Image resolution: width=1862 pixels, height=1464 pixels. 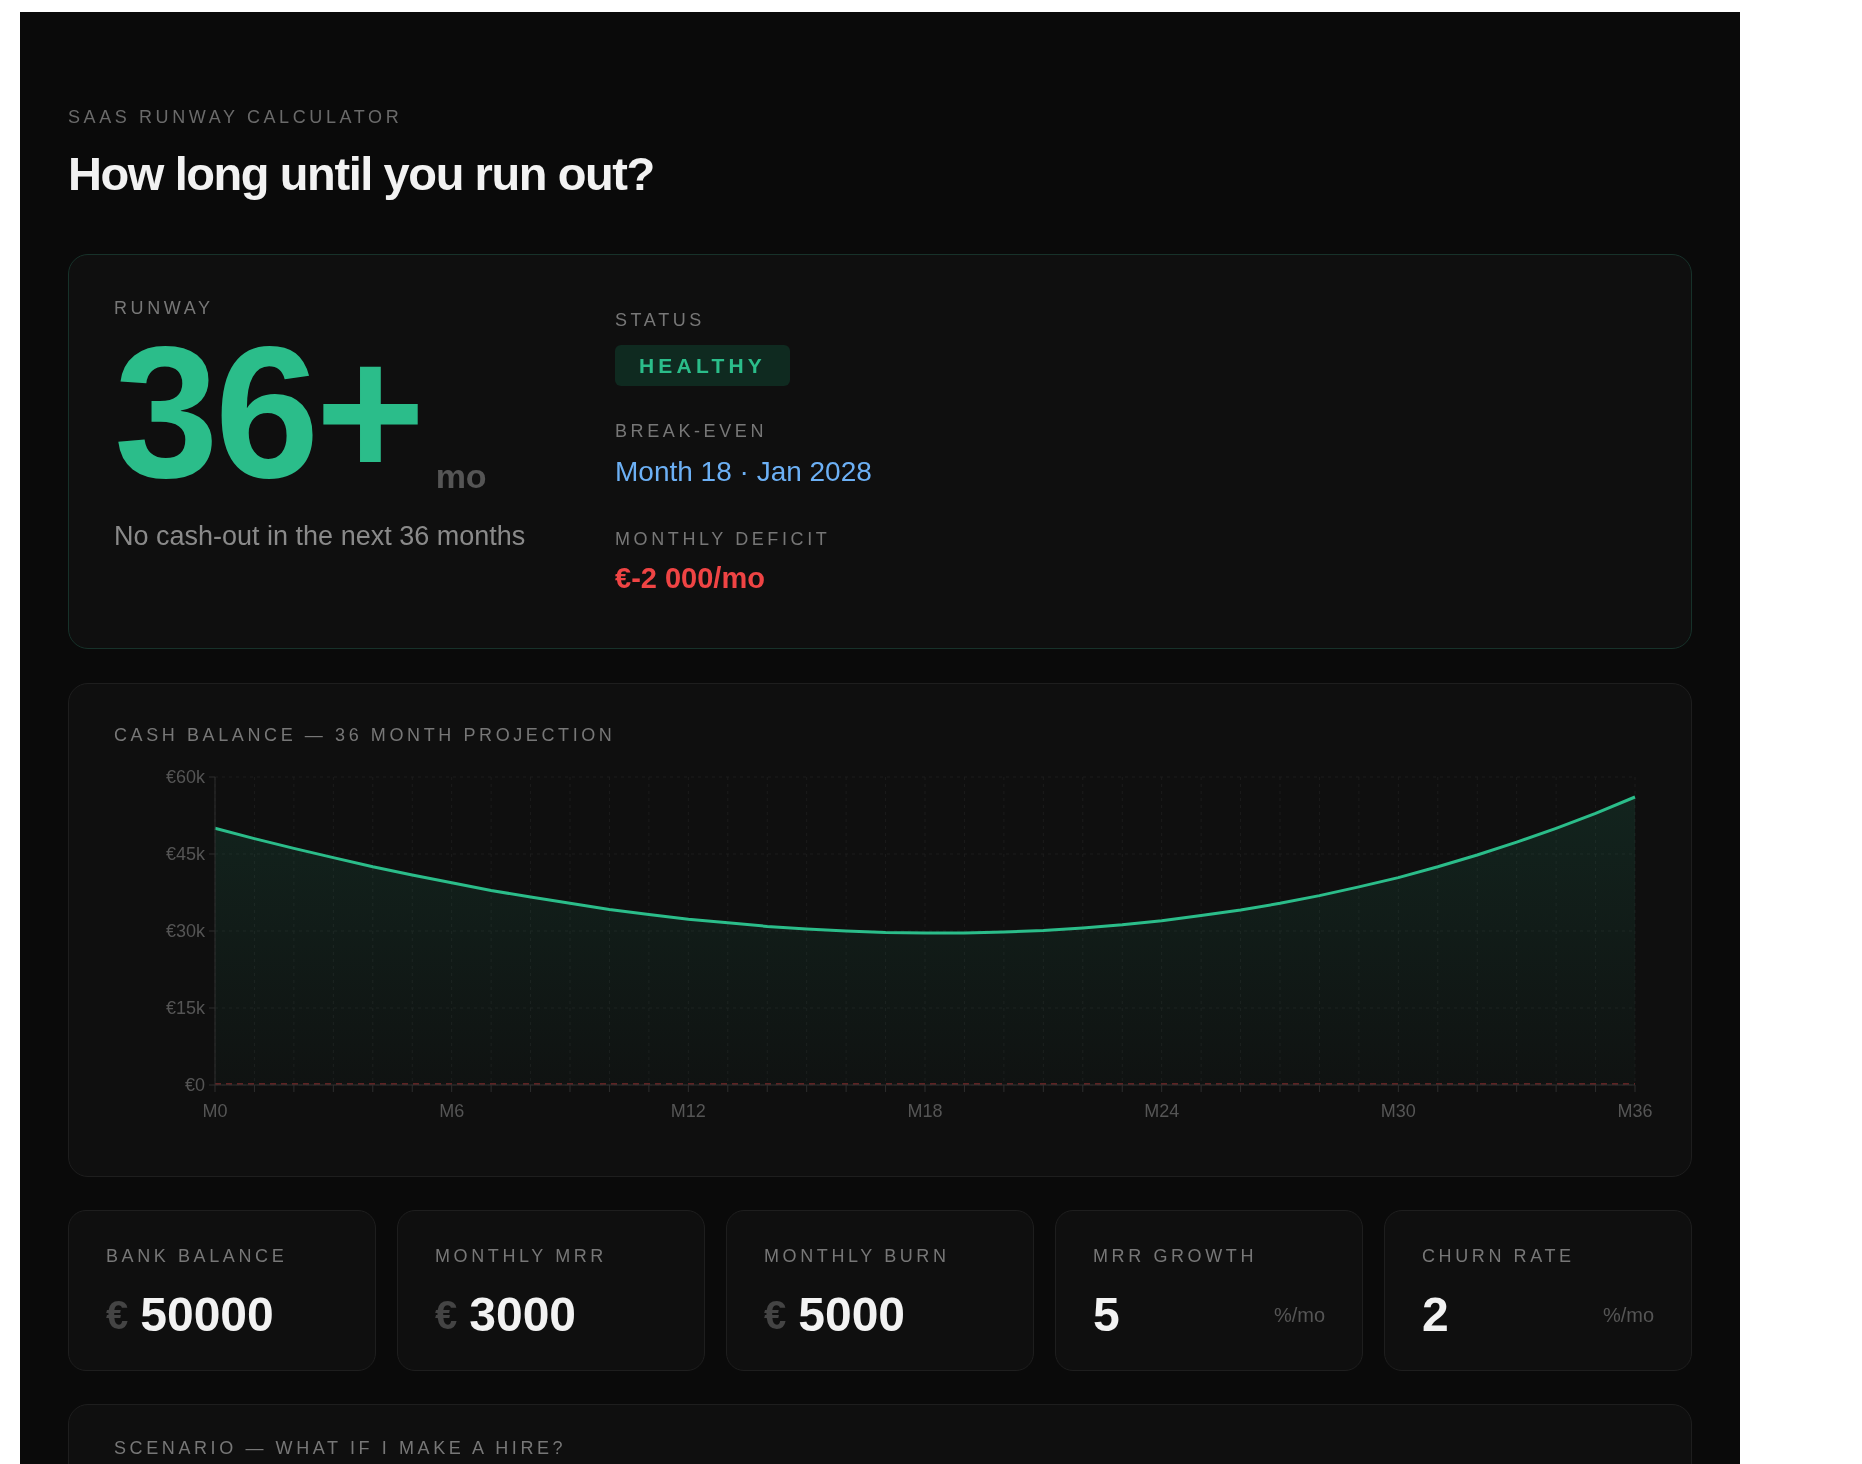 I want to click on x-axis-label: M18, so click(x=925, y=1111).